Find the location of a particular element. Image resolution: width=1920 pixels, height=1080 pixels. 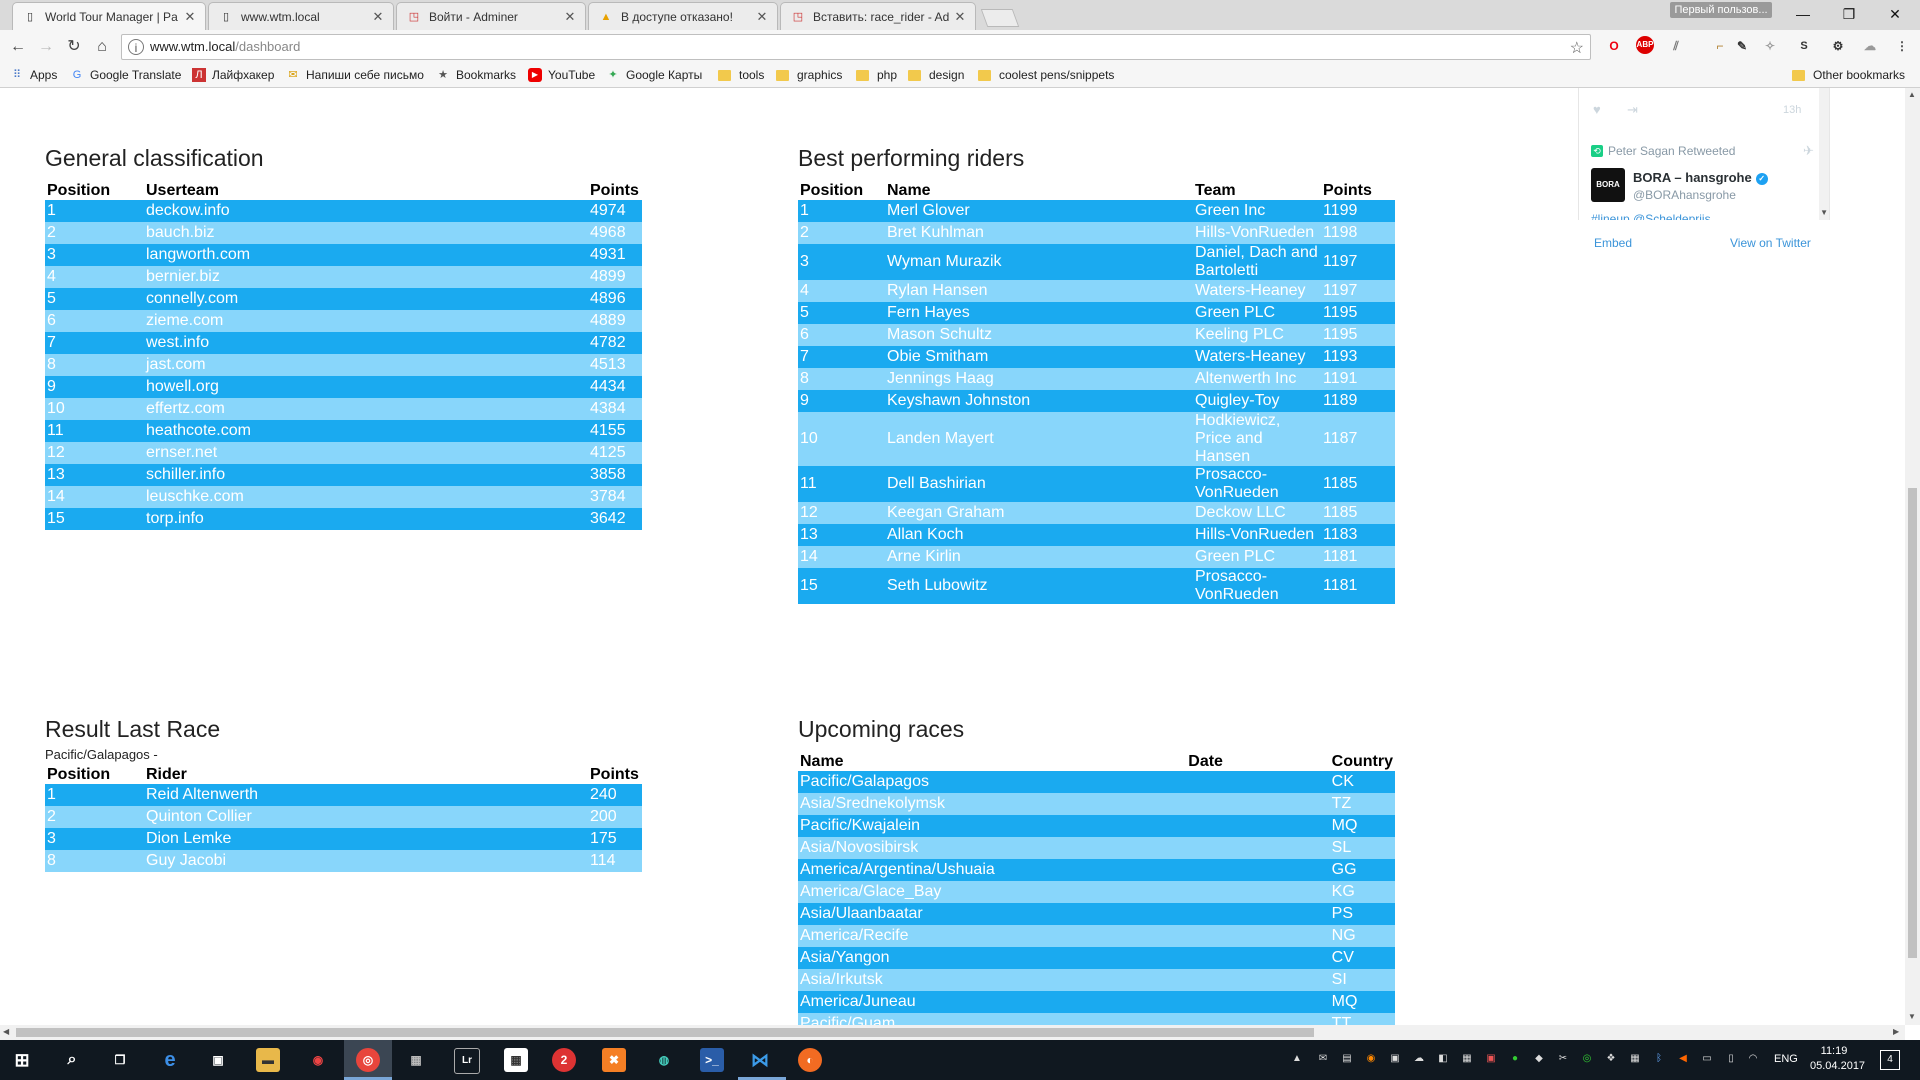

language-indicator: ENG is located at coordinates (1786, 1059).